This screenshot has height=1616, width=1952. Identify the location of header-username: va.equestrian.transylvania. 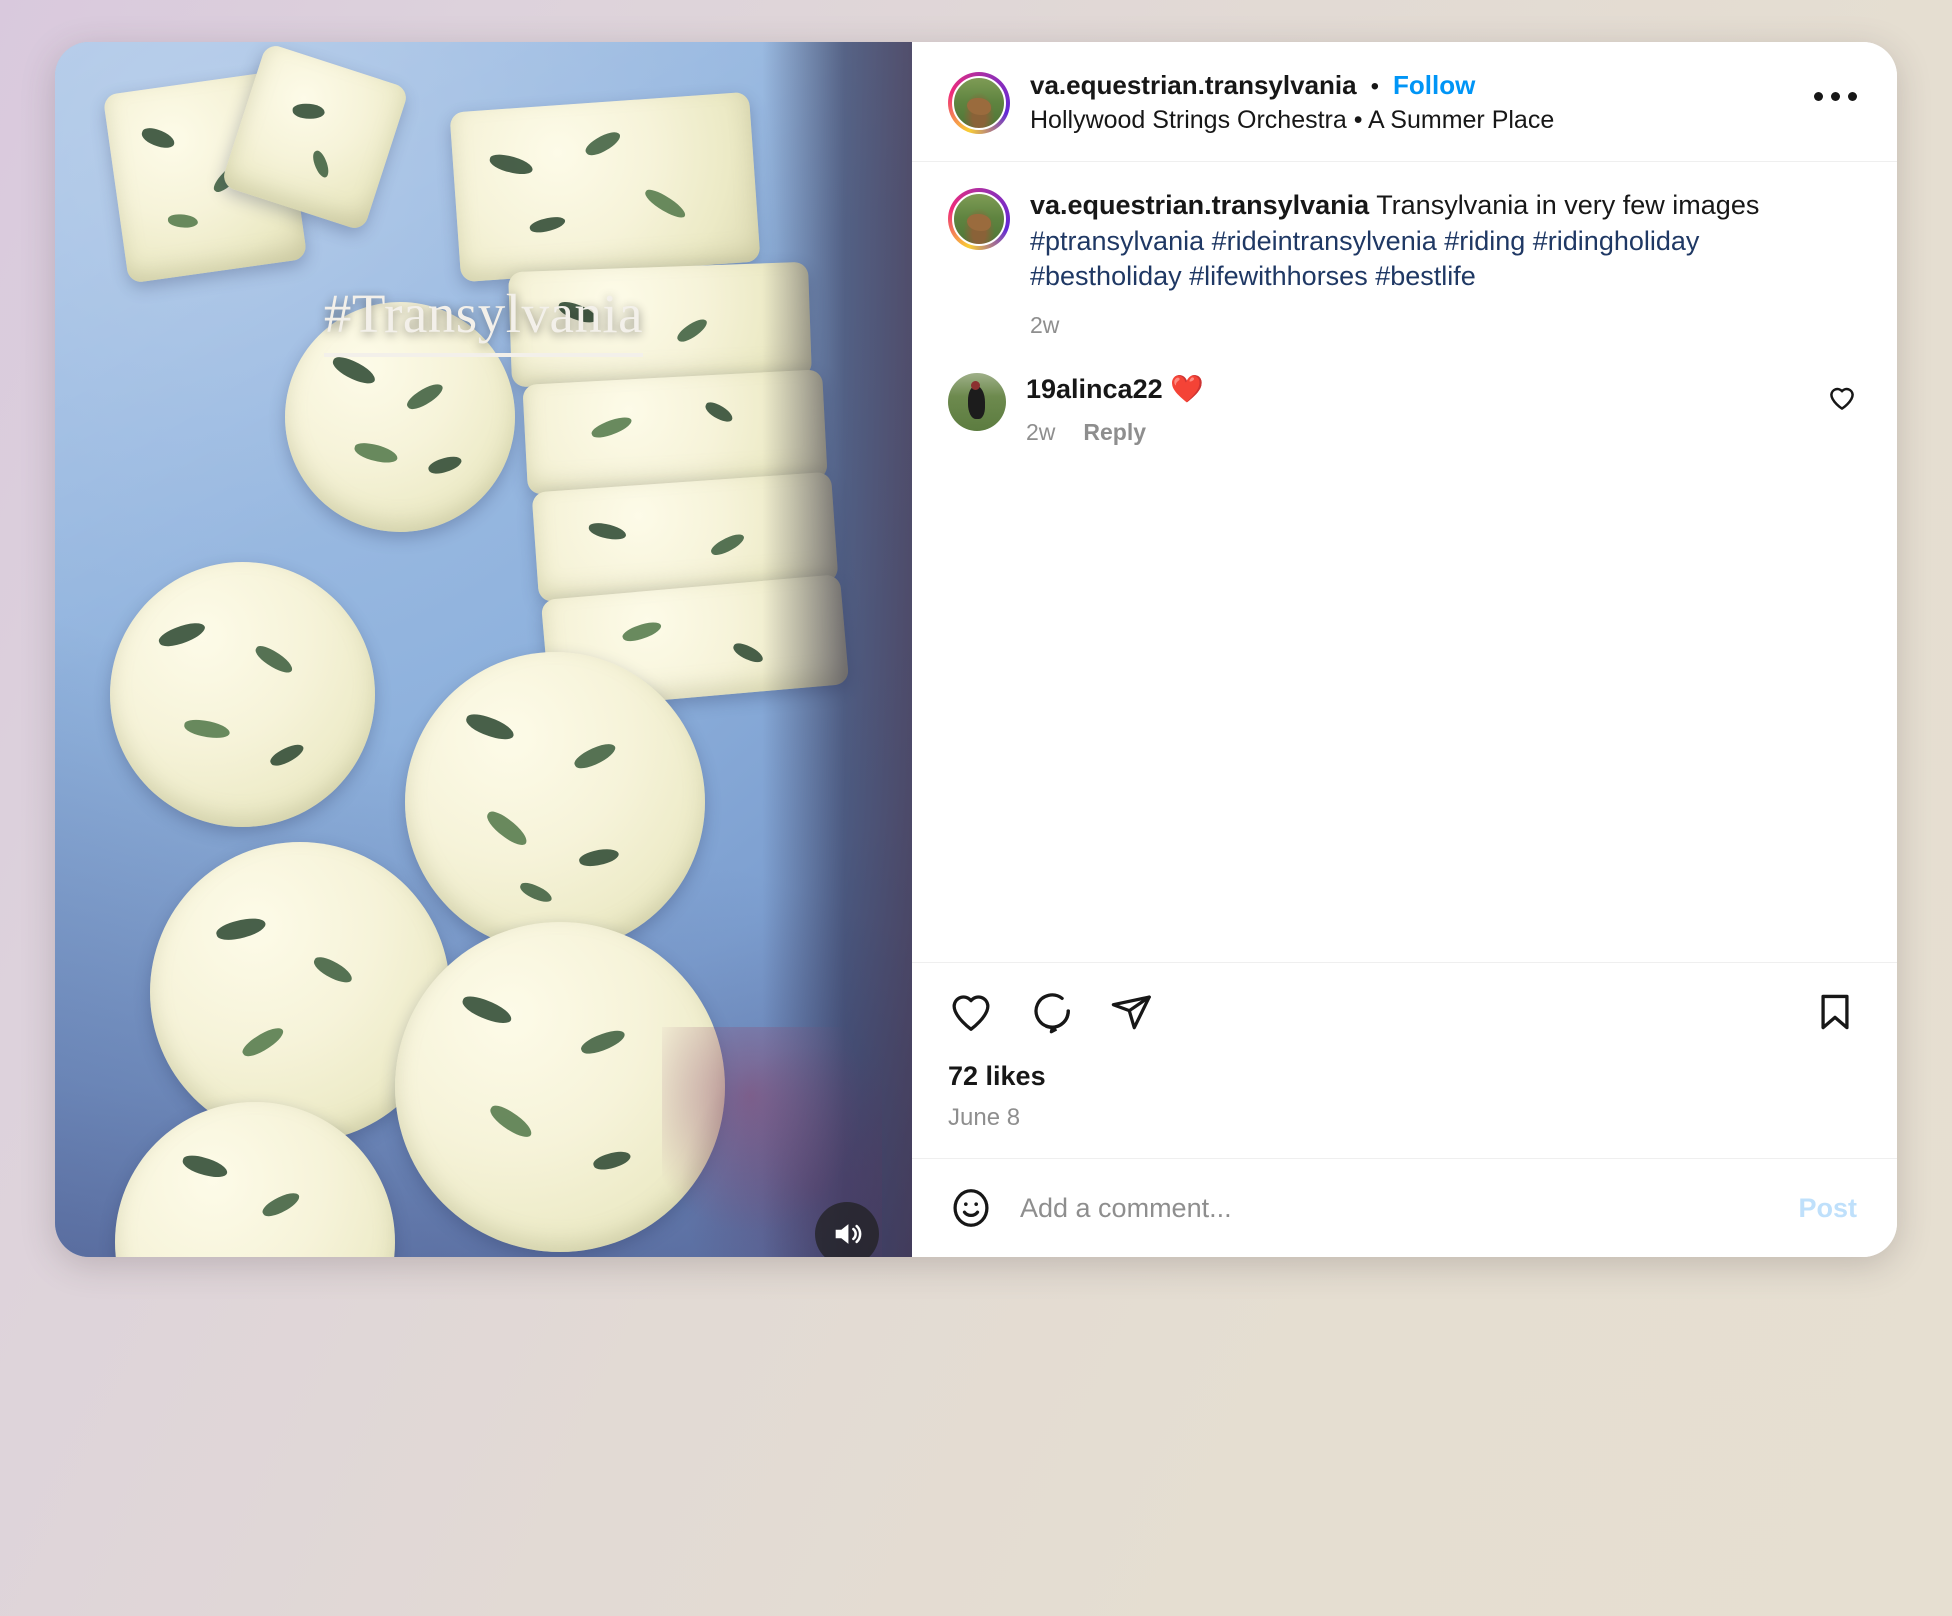
(1193, 85).